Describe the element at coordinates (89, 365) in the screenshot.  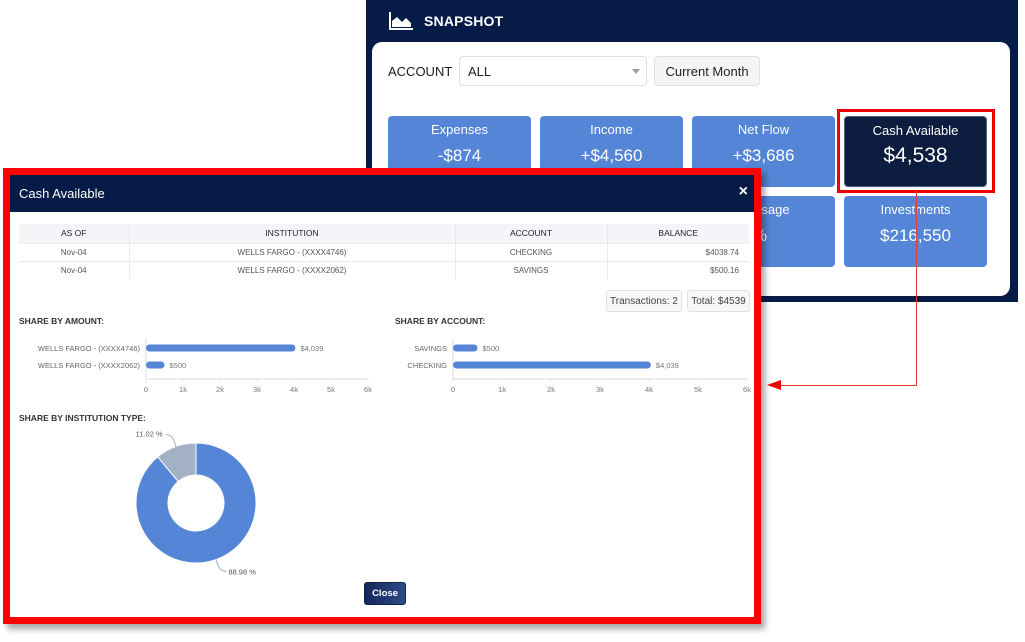
I see `amount-category-label: WELLS FARGO - (XXXX2062)` at that location.